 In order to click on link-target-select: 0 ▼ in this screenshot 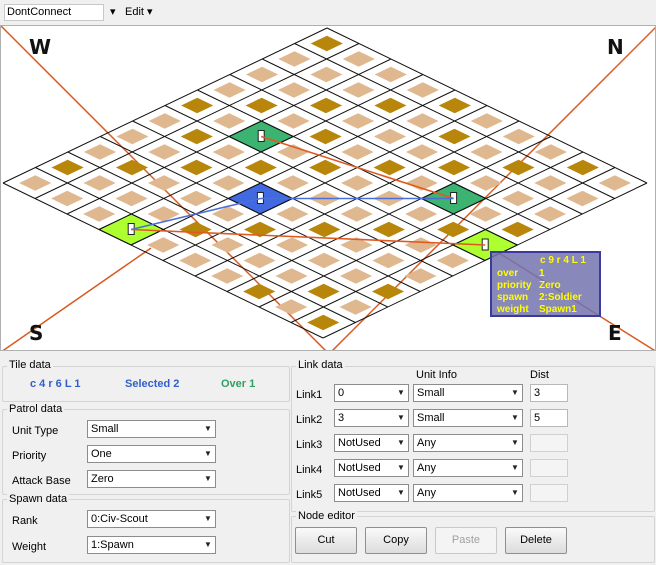, I will do `click(371, 393)`.